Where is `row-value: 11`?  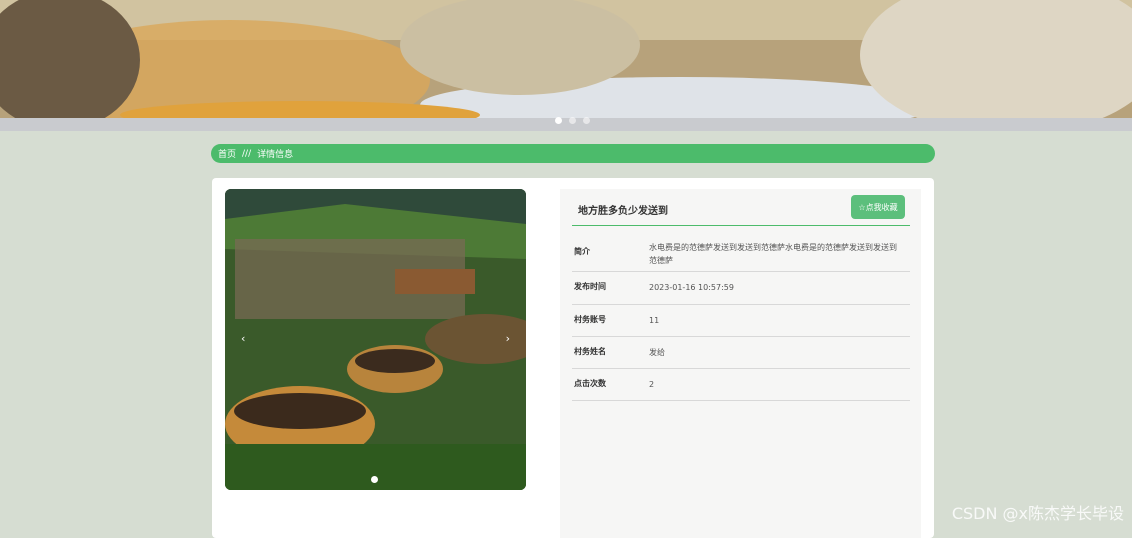
row-value: 11 is located at coordinates (654, 320).